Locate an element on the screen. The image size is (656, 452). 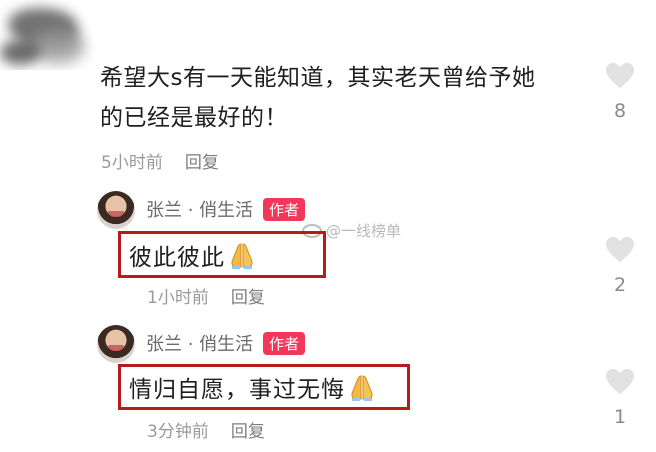
top-comment-line2: 的已经是最好的！ is located at coordinates (194, 118).